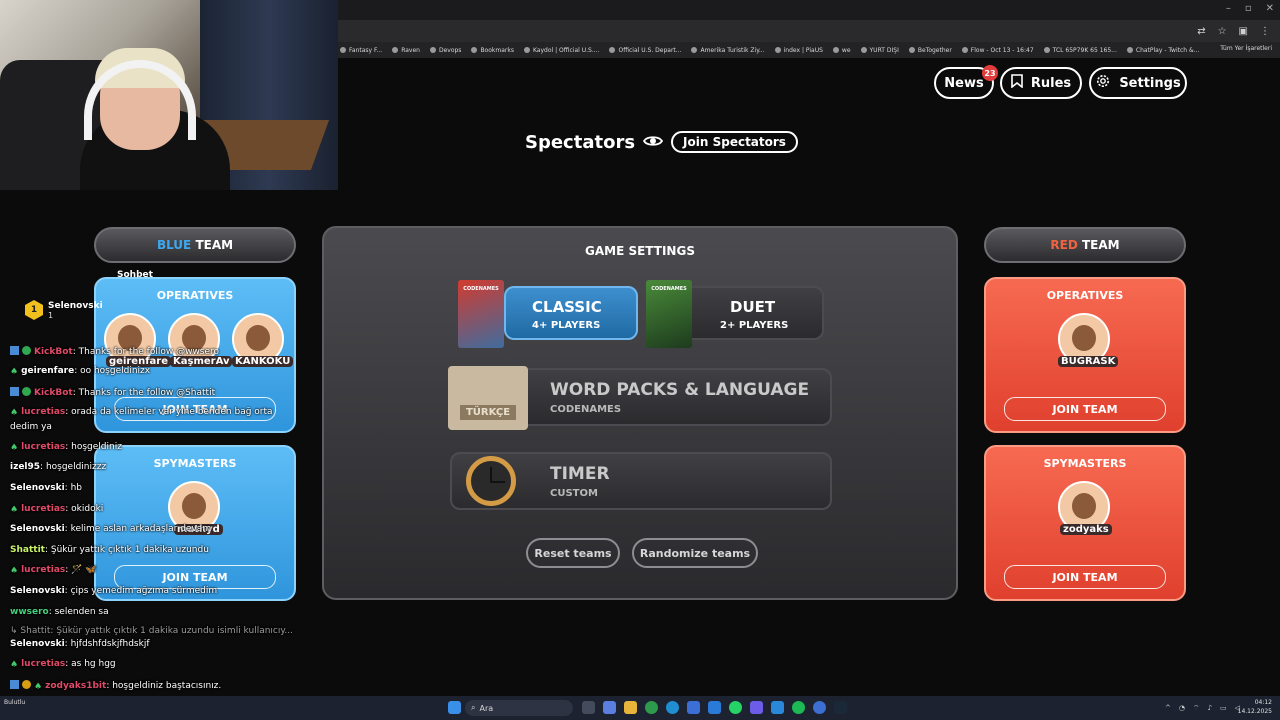 This screenshot has height=720, width=1280. Describe the element at coordinates (734, 142) in the screenshot. I see `join-spectators-button: Join Spectators` at that location.